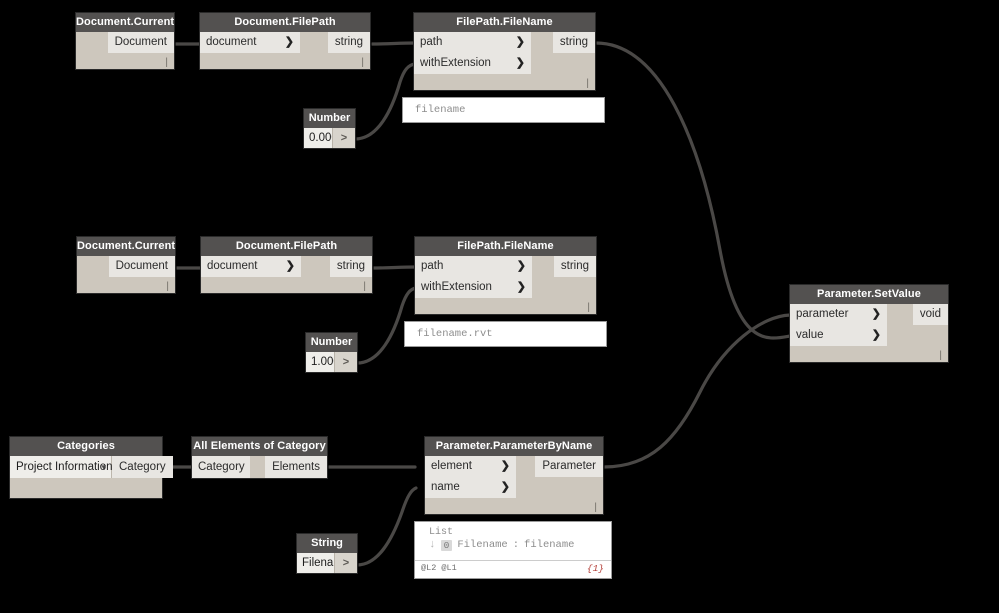 This screenshot has height=613, width=999. What do you see at coordinates (930, 314) in the screenshot?
I see `output-port-void: void` at bounding box center [930, 314].